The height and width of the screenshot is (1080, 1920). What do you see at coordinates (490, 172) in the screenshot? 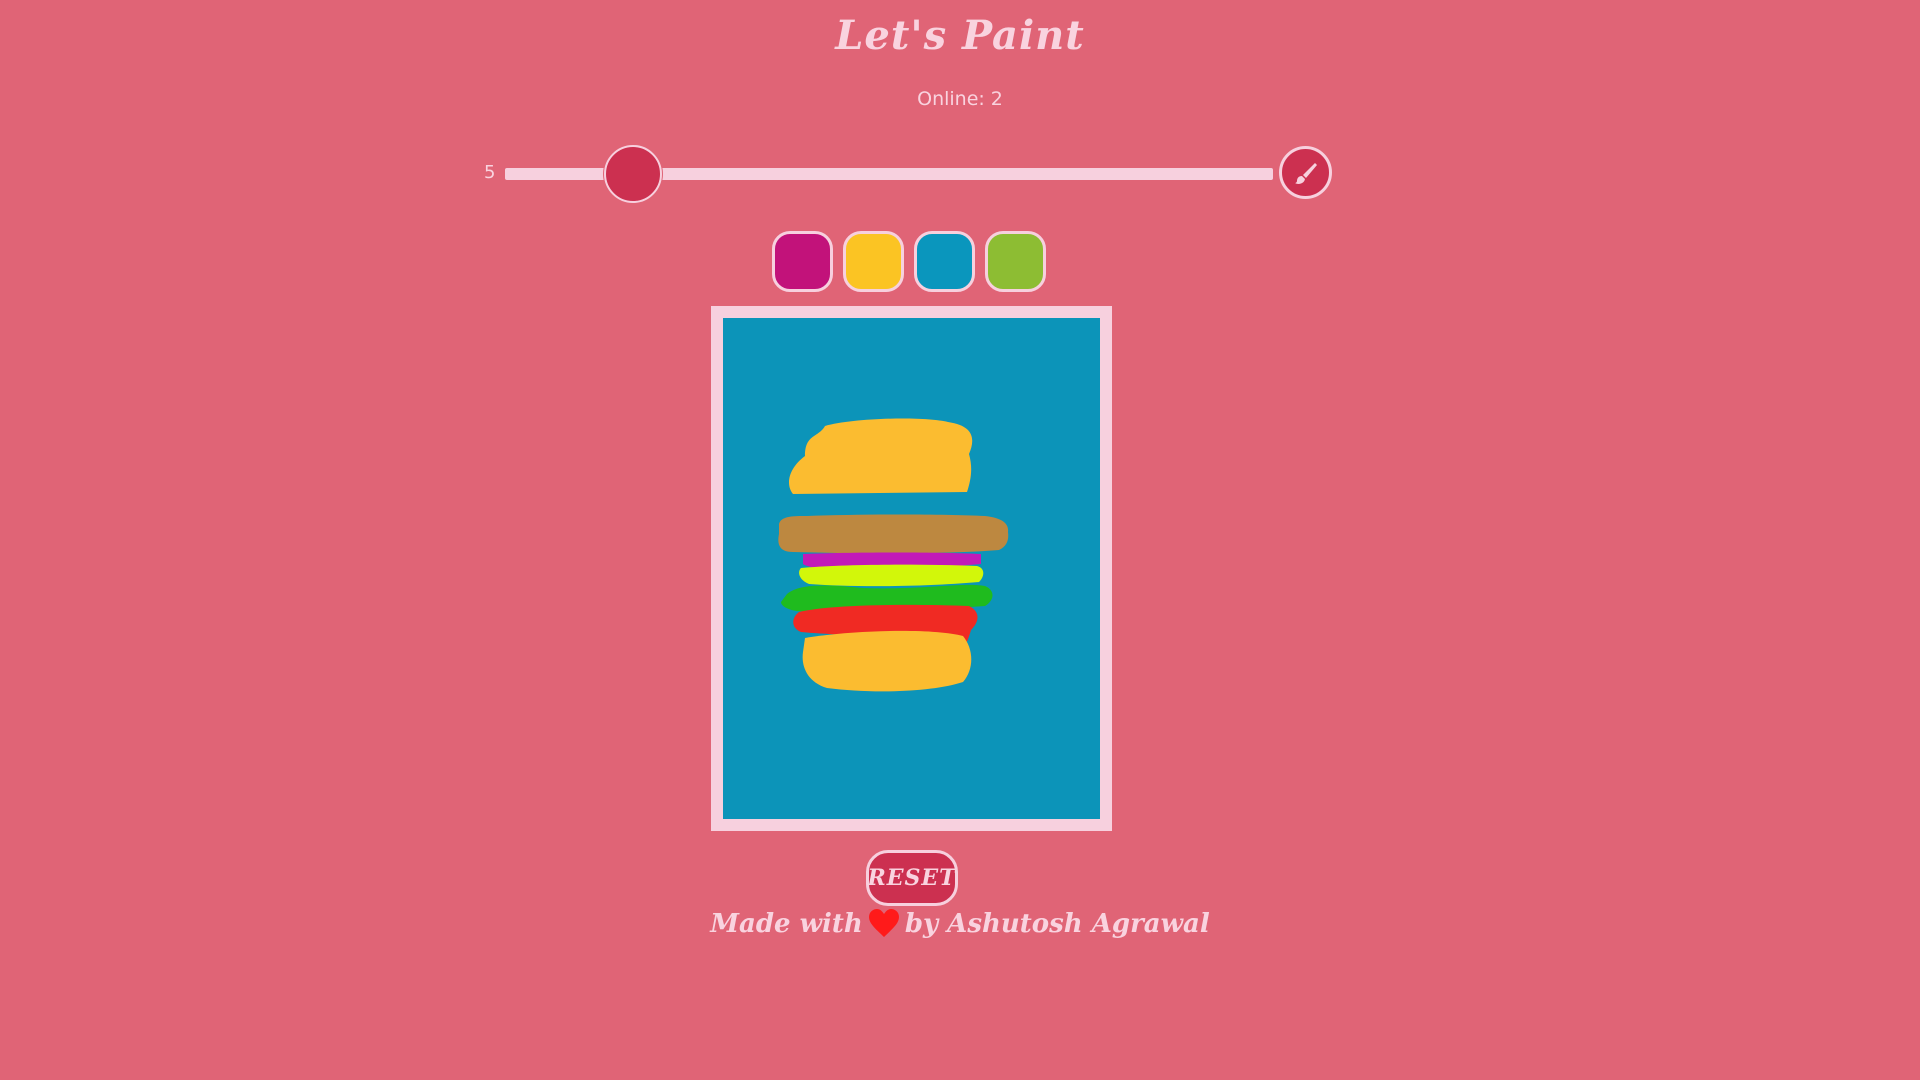
I see `brush-size-value: 5` at bounding box center [490, 172].